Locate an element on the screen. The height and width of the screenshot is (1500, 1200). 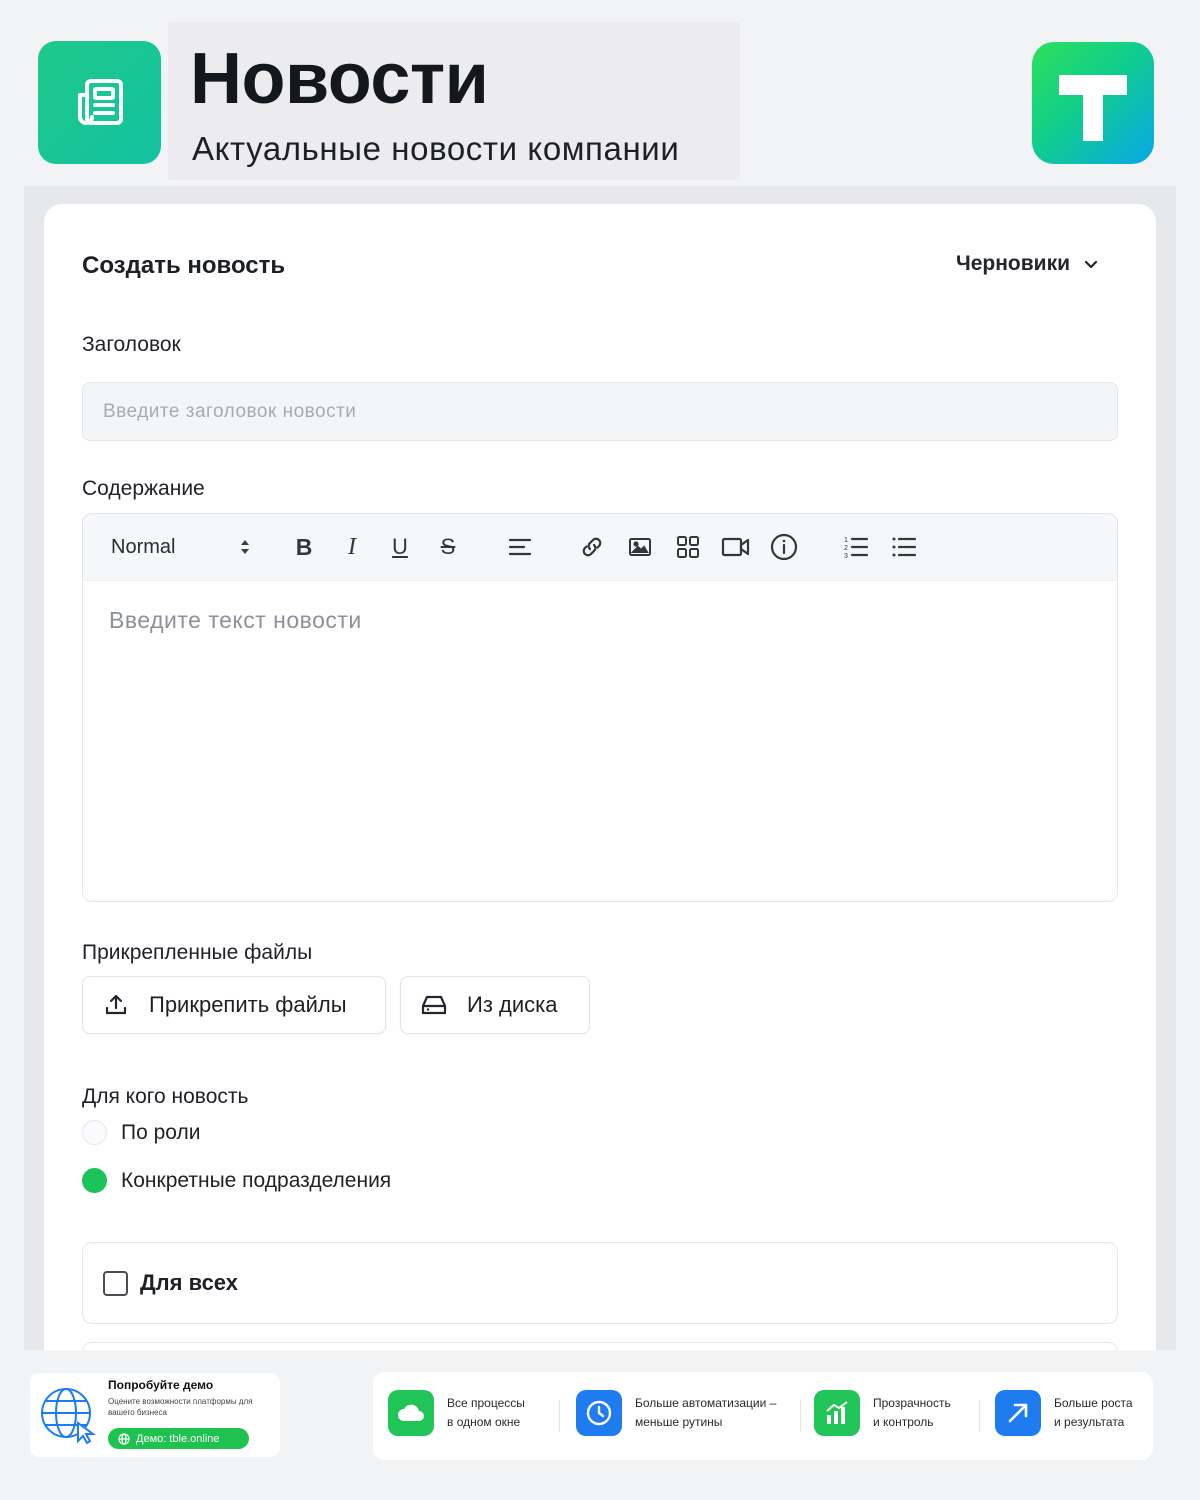
feature-growth: Больше роста и результата is located at coordinates (1064, 1413).